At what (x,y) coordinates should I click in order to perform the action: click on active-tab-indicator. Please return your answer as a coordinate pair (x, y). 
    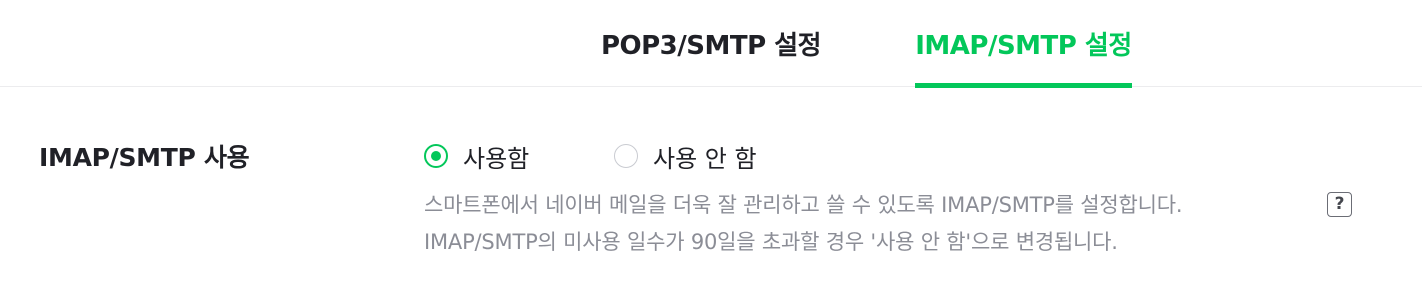
    Looking at the image, I should click on (1023, 85).